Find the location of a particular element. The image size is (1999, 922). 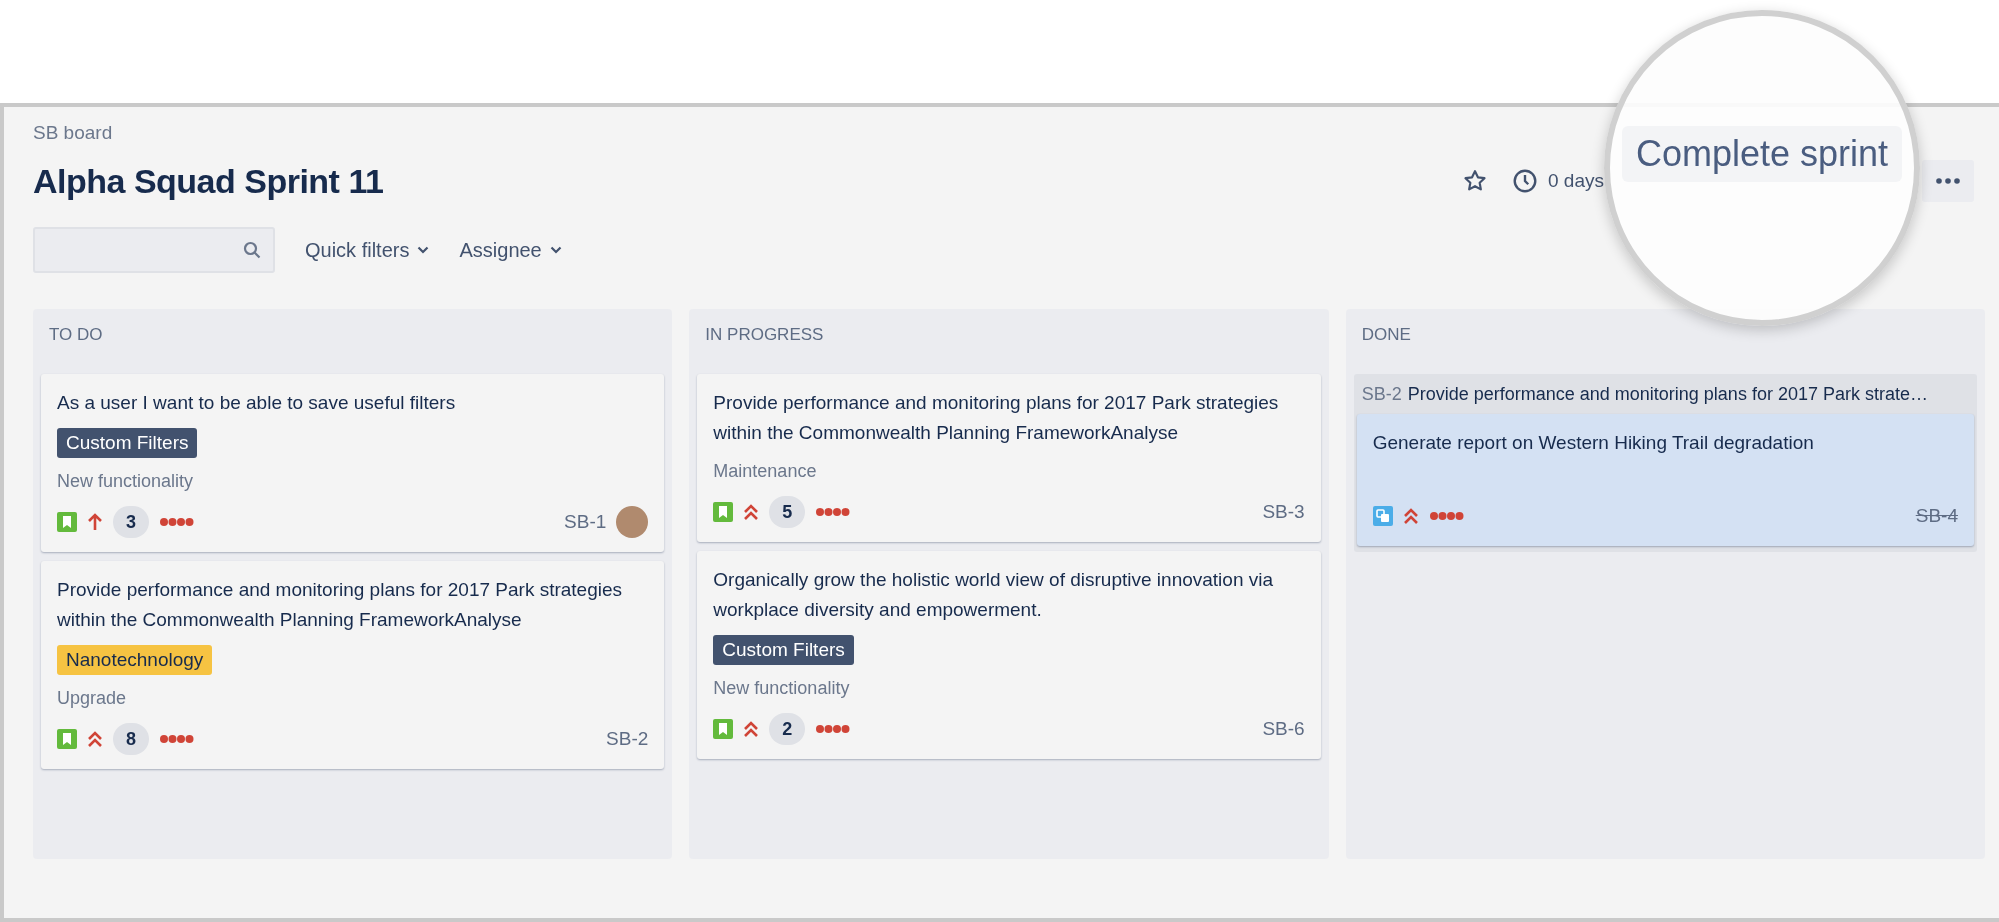

issue-card: As a user I want to be able to save useful filters Custom Filters New functionality 3 SB-1 is located at coordinates (353, 463).